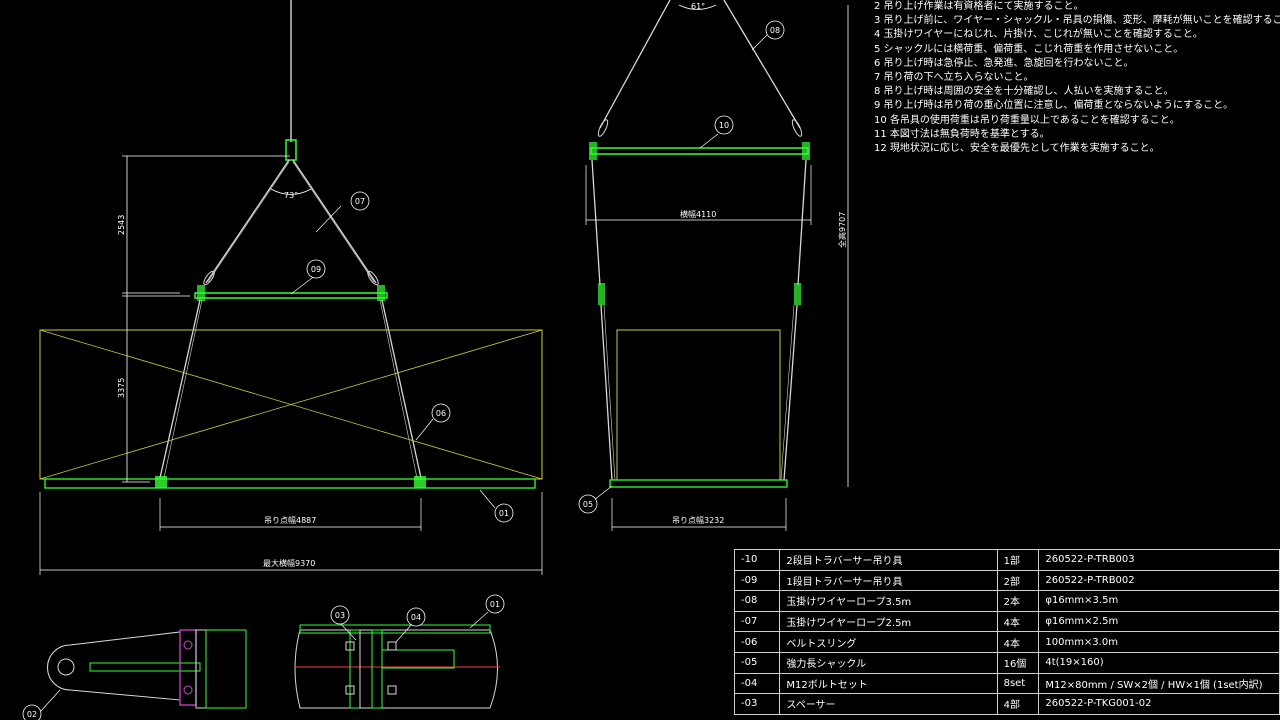 This screenshot has height=720, width=1280. I want to click on load-outline-end, so click(698, 405).